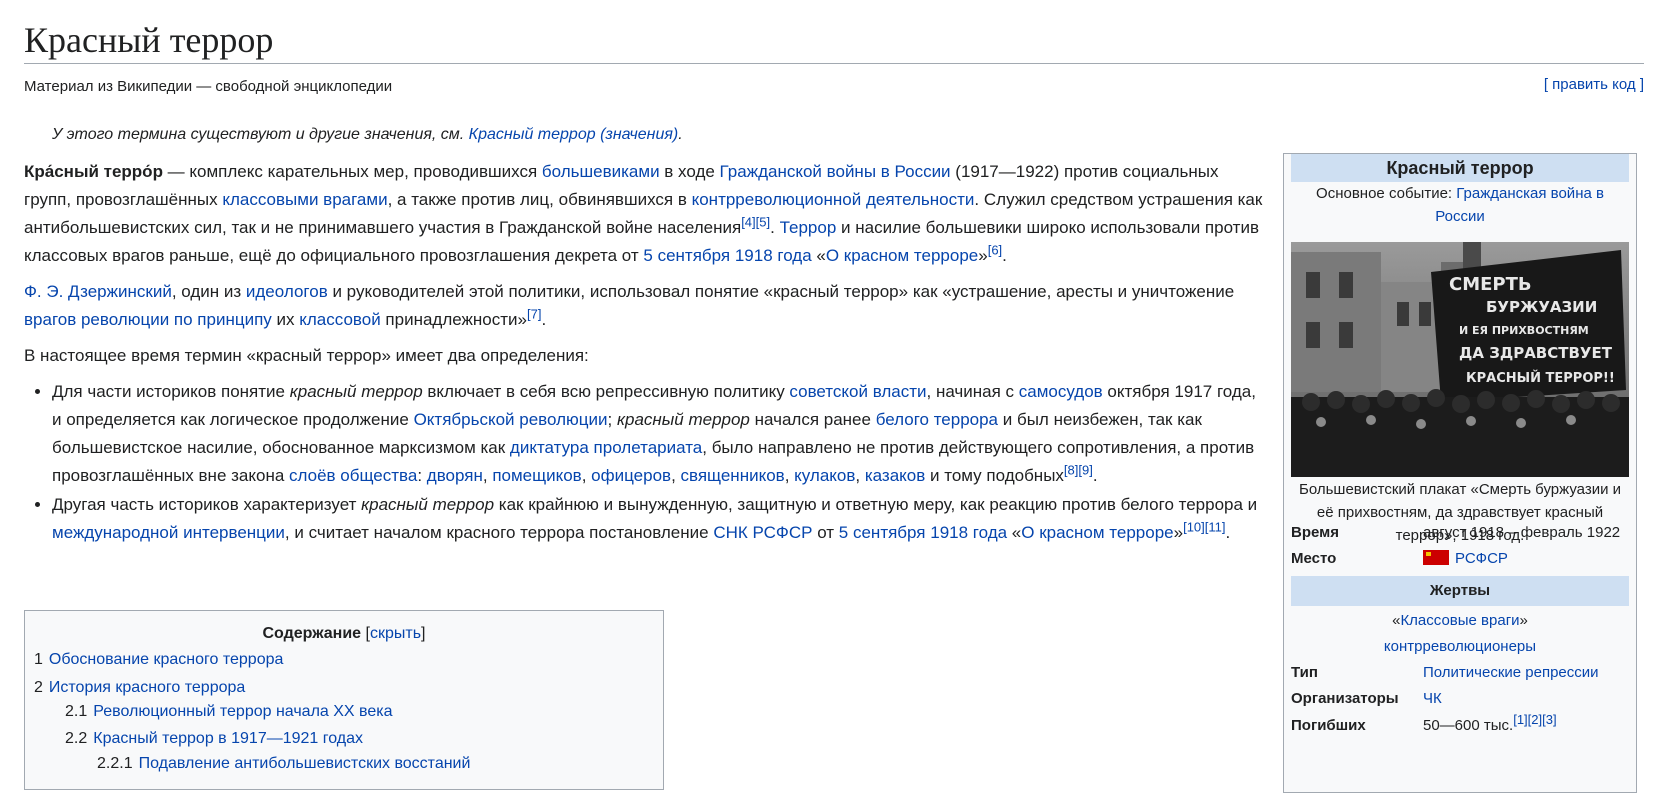  I want to click on toc-number: 2.2.1, so click(115, 763).